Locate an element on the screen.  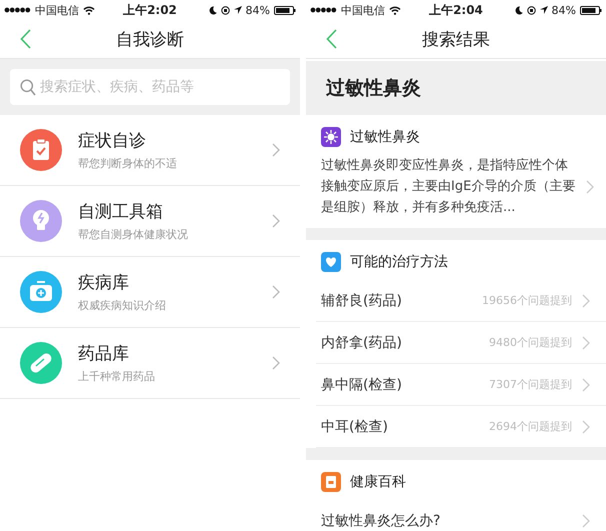
mention-count: 7307个问题提到 is located at coordinates (530, 384).